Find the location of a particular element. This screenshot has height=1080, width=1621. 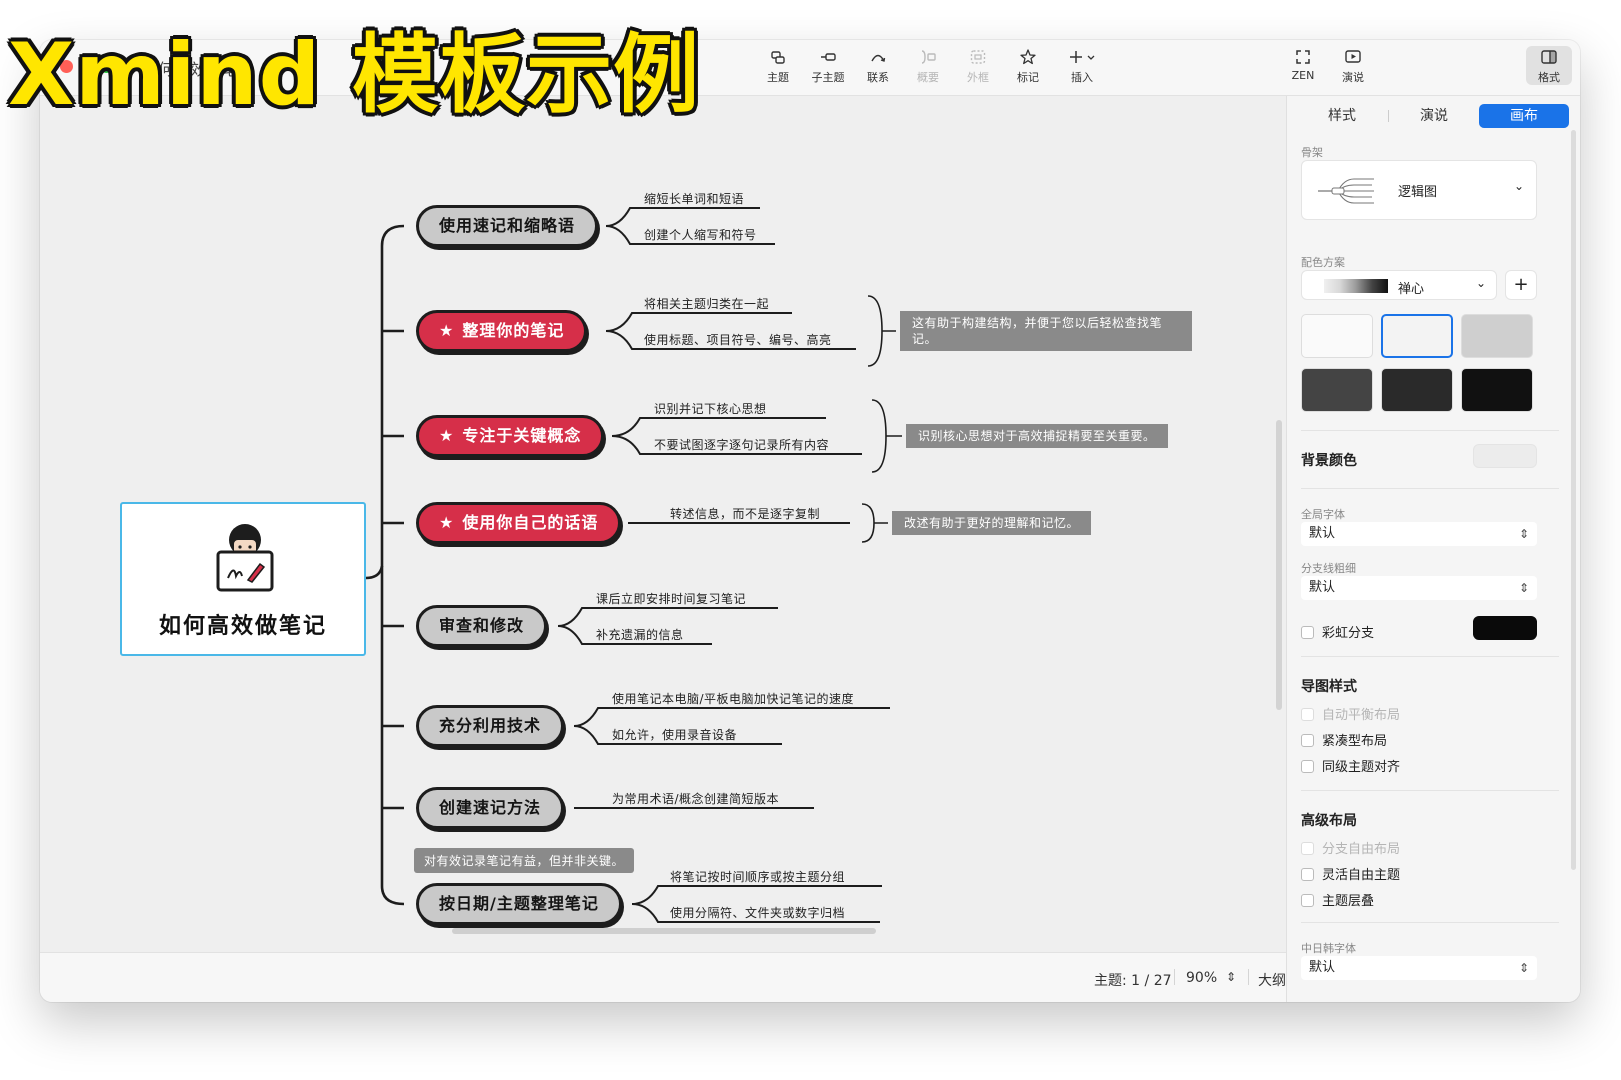

topic-review: 审查和修改 is located at coordinates (482, 626).